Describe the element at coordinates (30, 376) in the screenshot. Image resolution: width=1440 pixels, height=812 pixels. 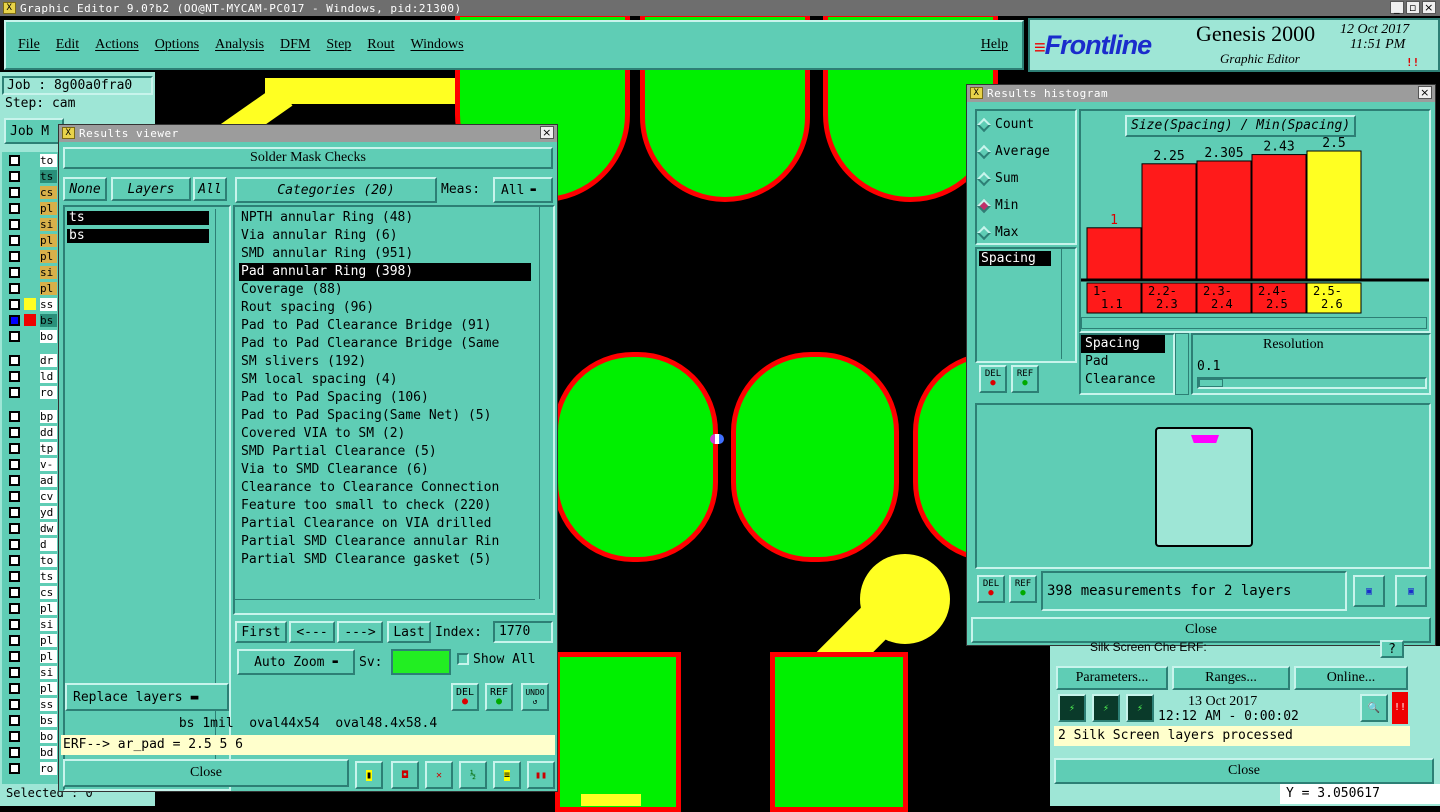
I see `layer-row: ld` at that location.